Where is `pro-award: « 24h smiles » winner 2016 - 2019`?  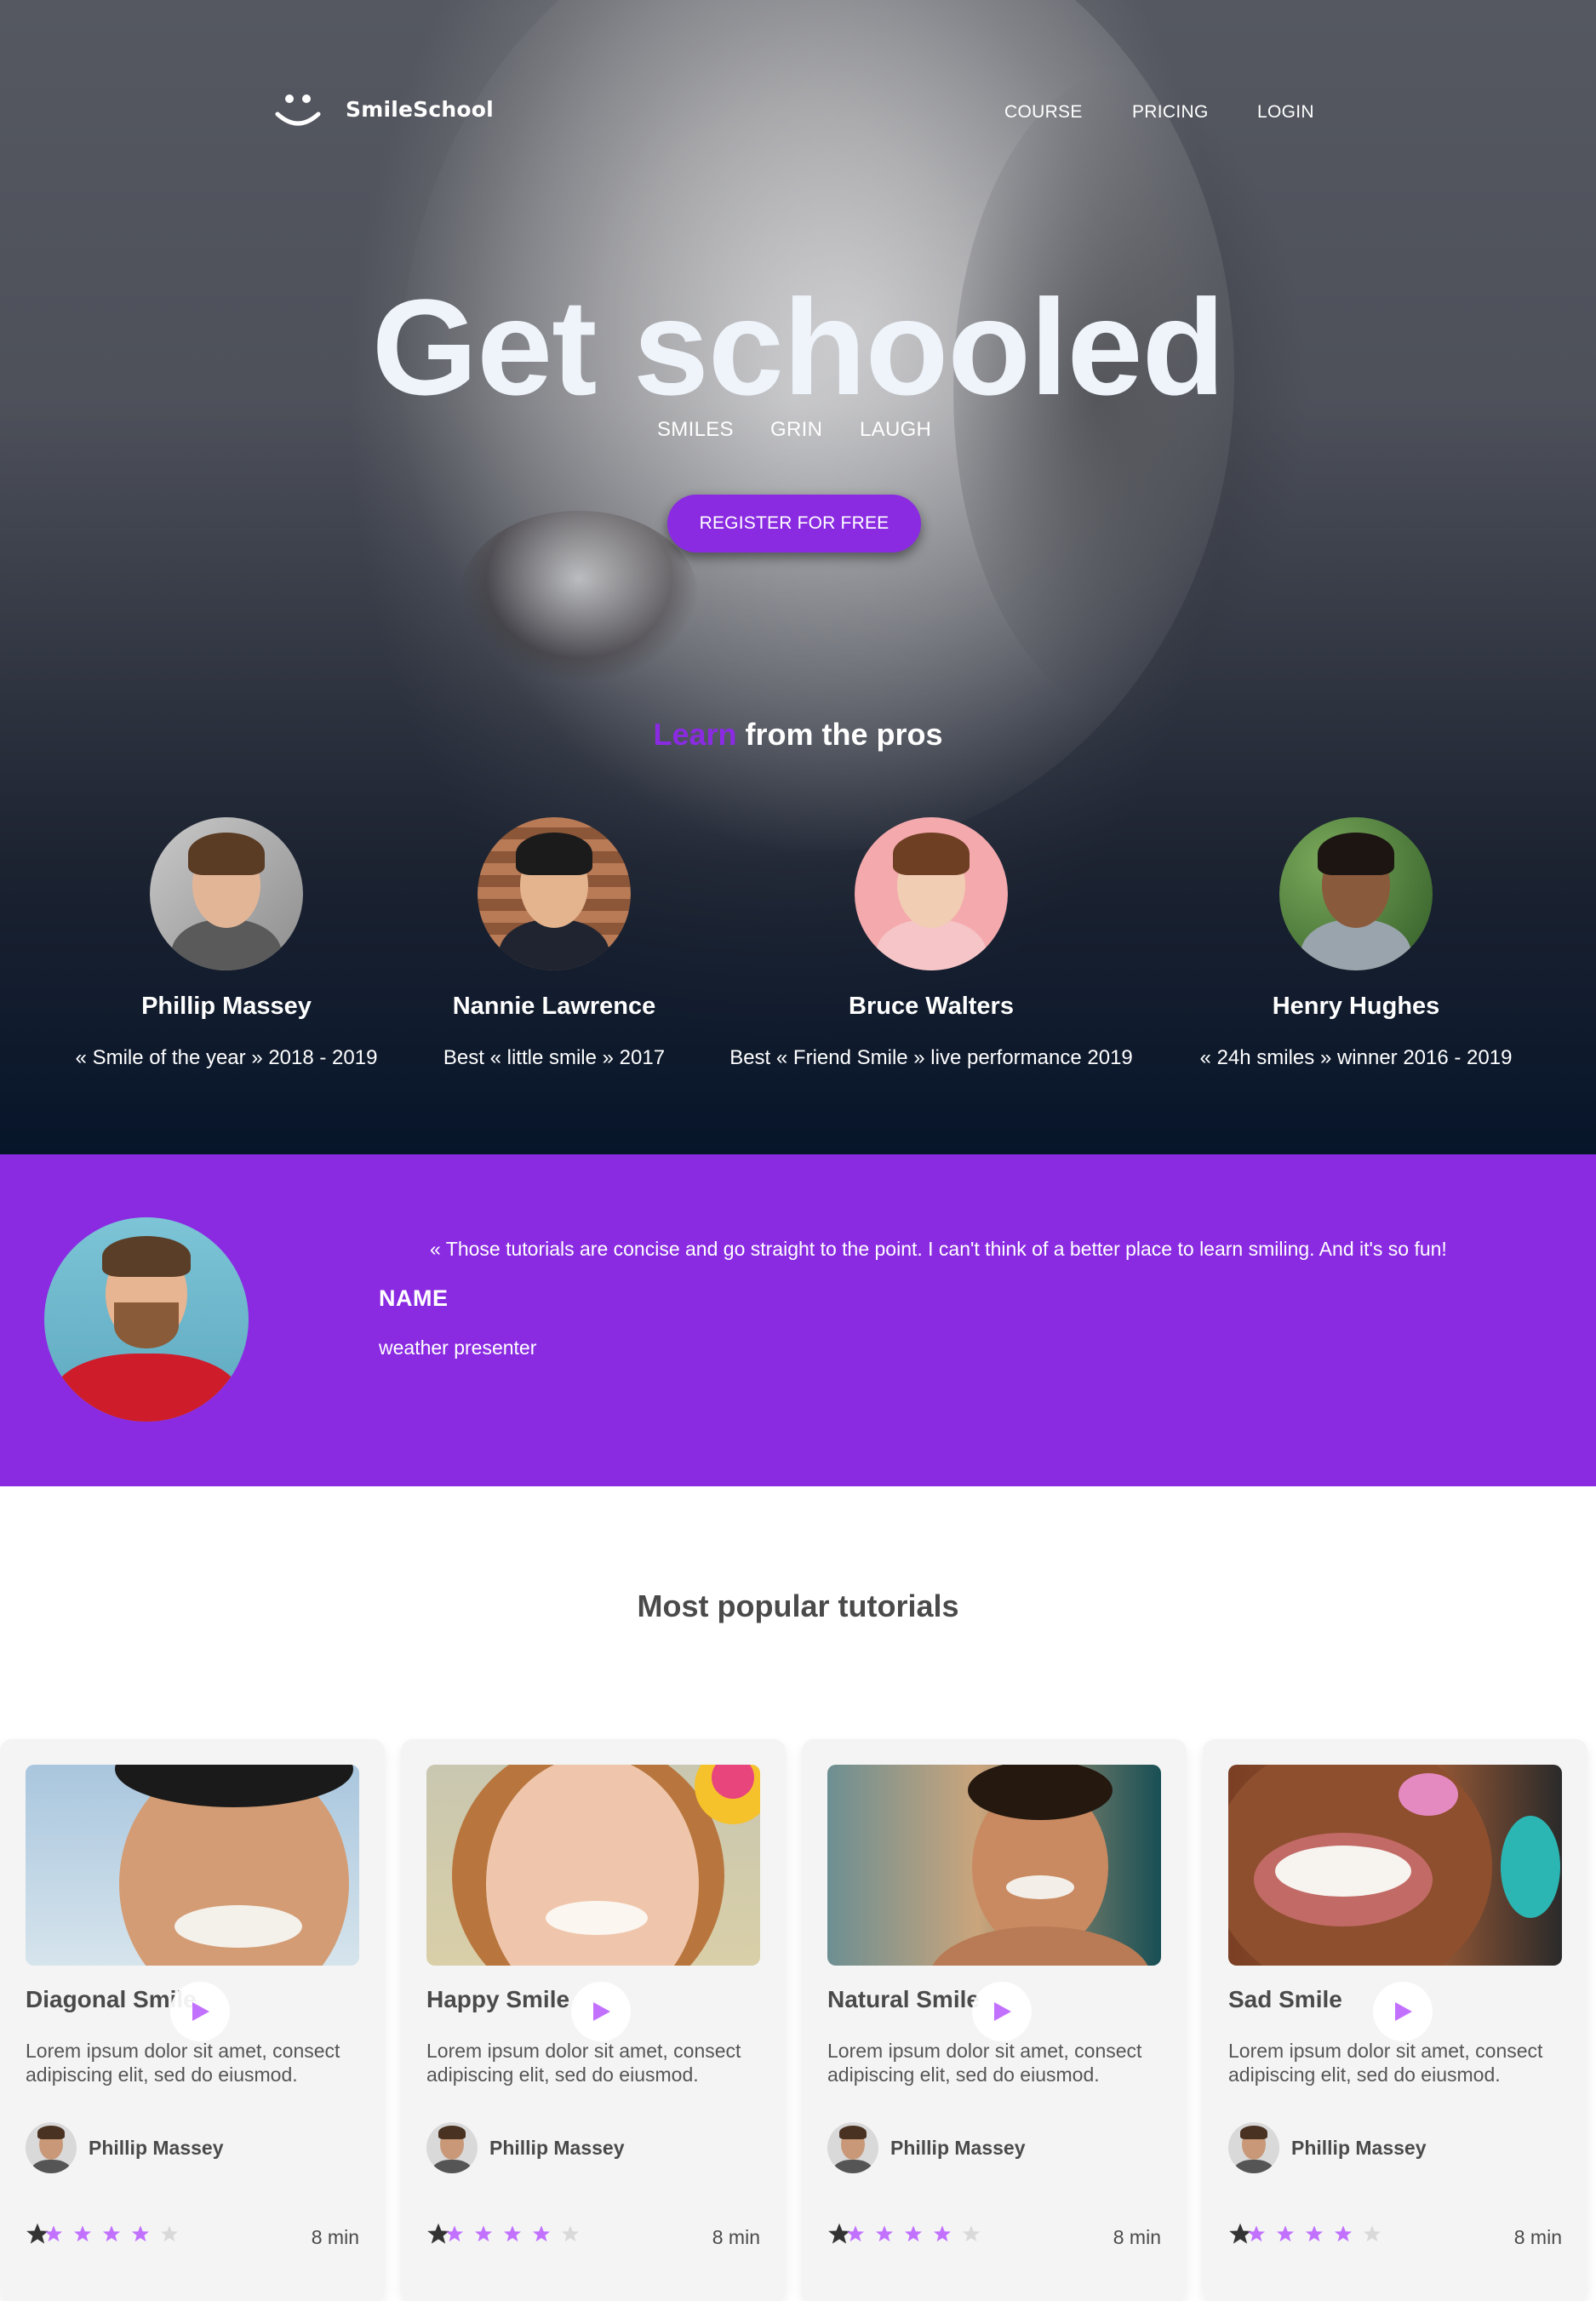 pro-award: « 24h smiles » winner 2016 - 2019 is located at coordinates (1356, 1058).